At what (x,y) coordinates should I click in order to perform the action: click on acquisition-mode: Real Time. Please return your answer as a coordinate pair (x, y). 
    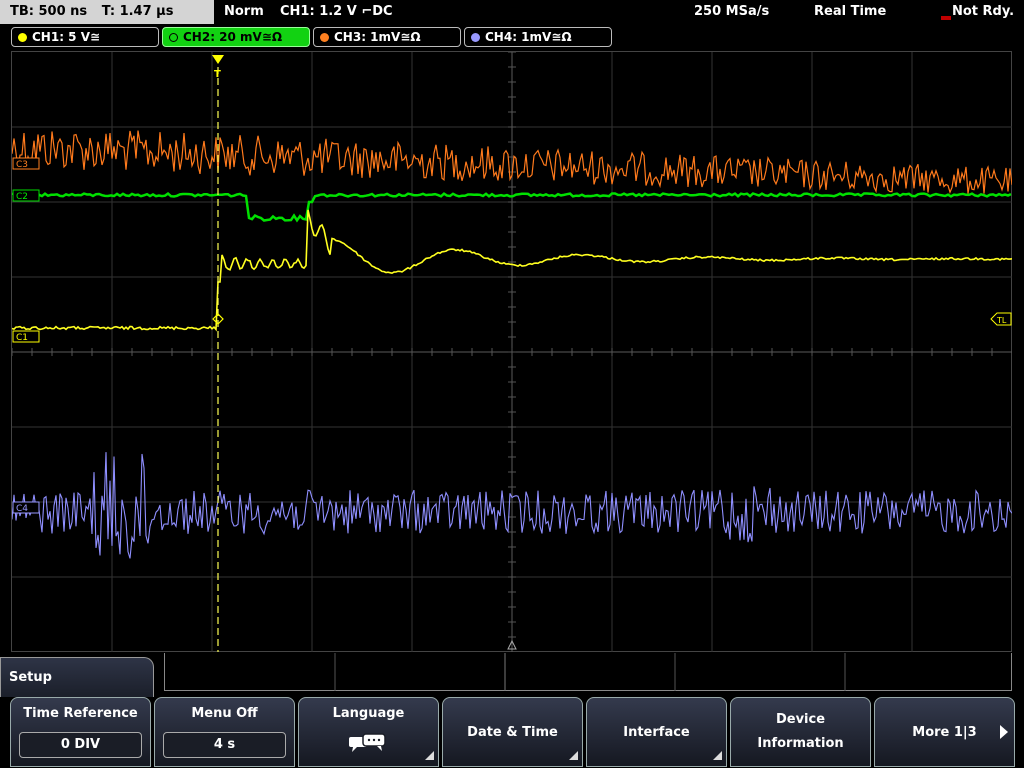
    Looking at the image, I should click on (850, 11).